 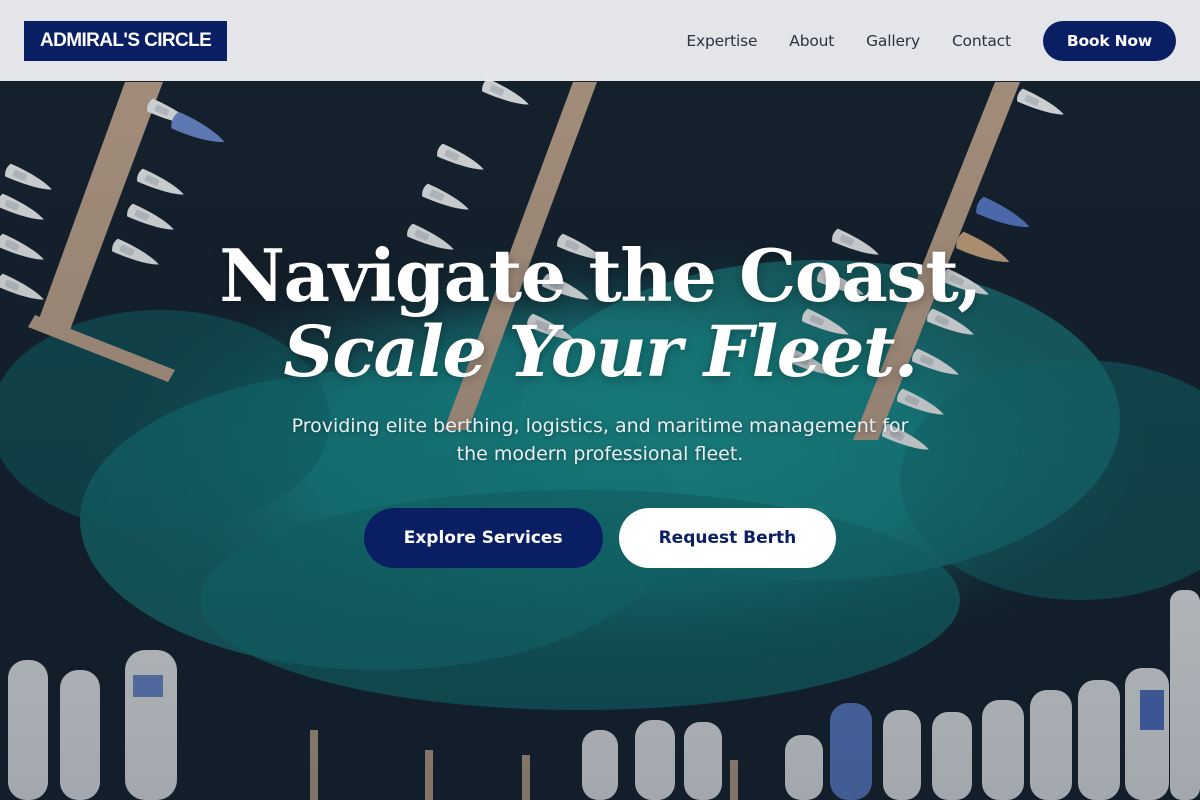 What do you see at coordinates (893, 41) in the screenshot?
I see `nav-link-gallery: Gallery` at bounding box center [893, 41].